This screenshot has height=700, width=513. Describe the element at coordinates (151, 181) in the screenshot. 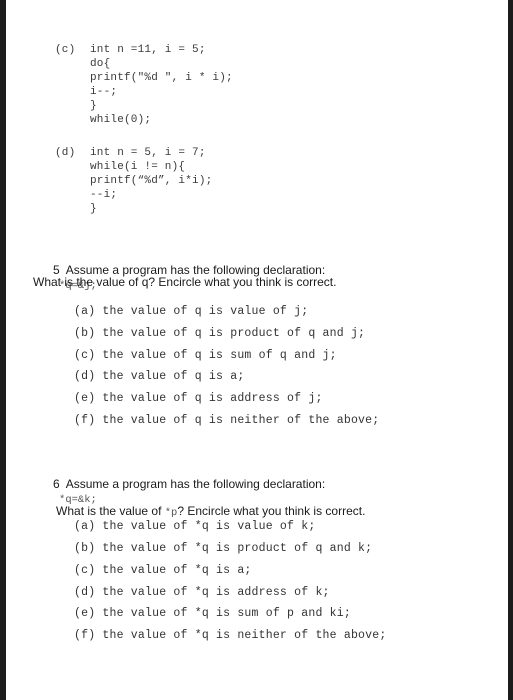

I see `code-line: printf(“%d”, i*i);` at that location.